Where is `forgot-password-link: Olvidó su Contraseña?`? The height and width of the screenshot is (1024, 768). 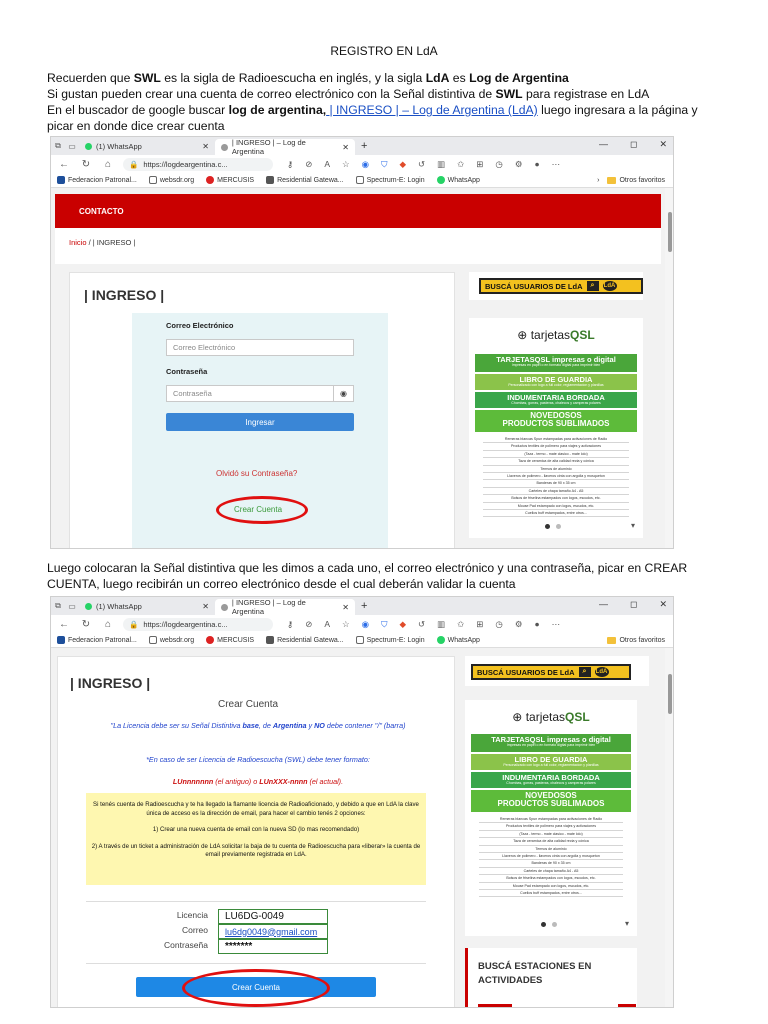
forgot-password-link: Olvidó su Contraseña? is located at coordinates (256, 473).